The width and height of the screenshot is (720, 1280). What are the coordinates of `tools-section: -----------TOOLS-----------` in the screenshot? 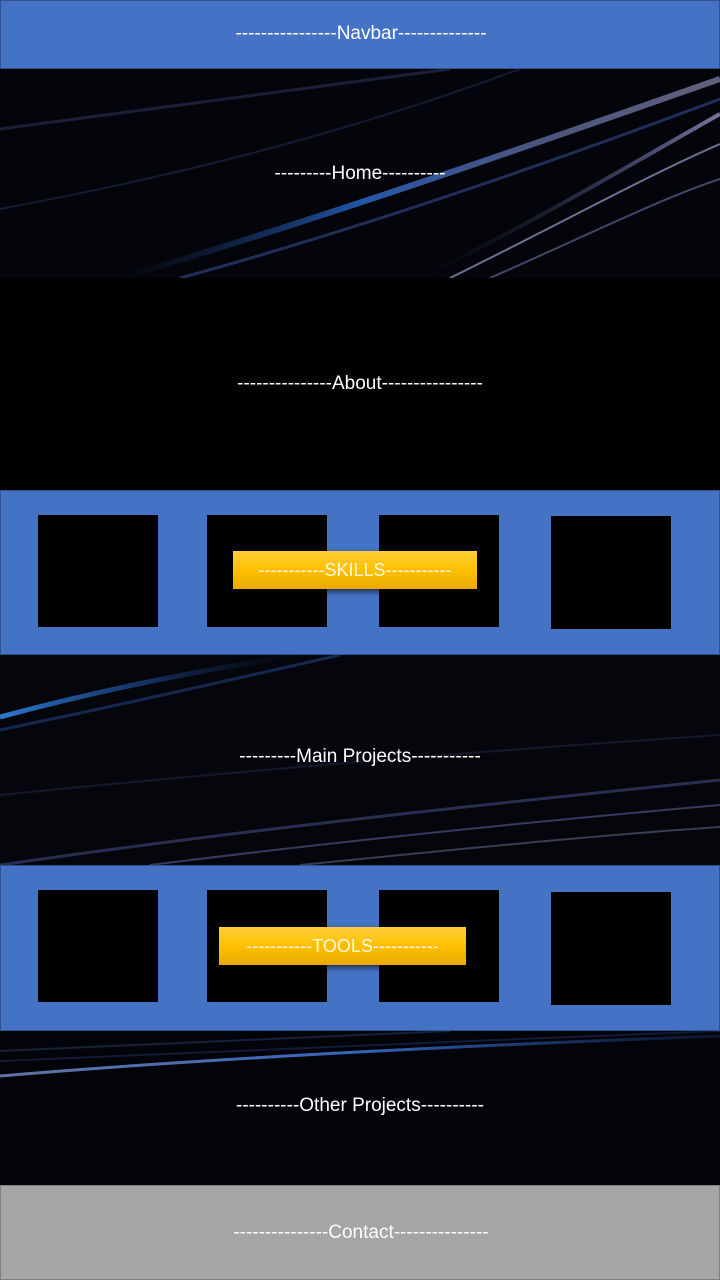 It's located at (360, 948).